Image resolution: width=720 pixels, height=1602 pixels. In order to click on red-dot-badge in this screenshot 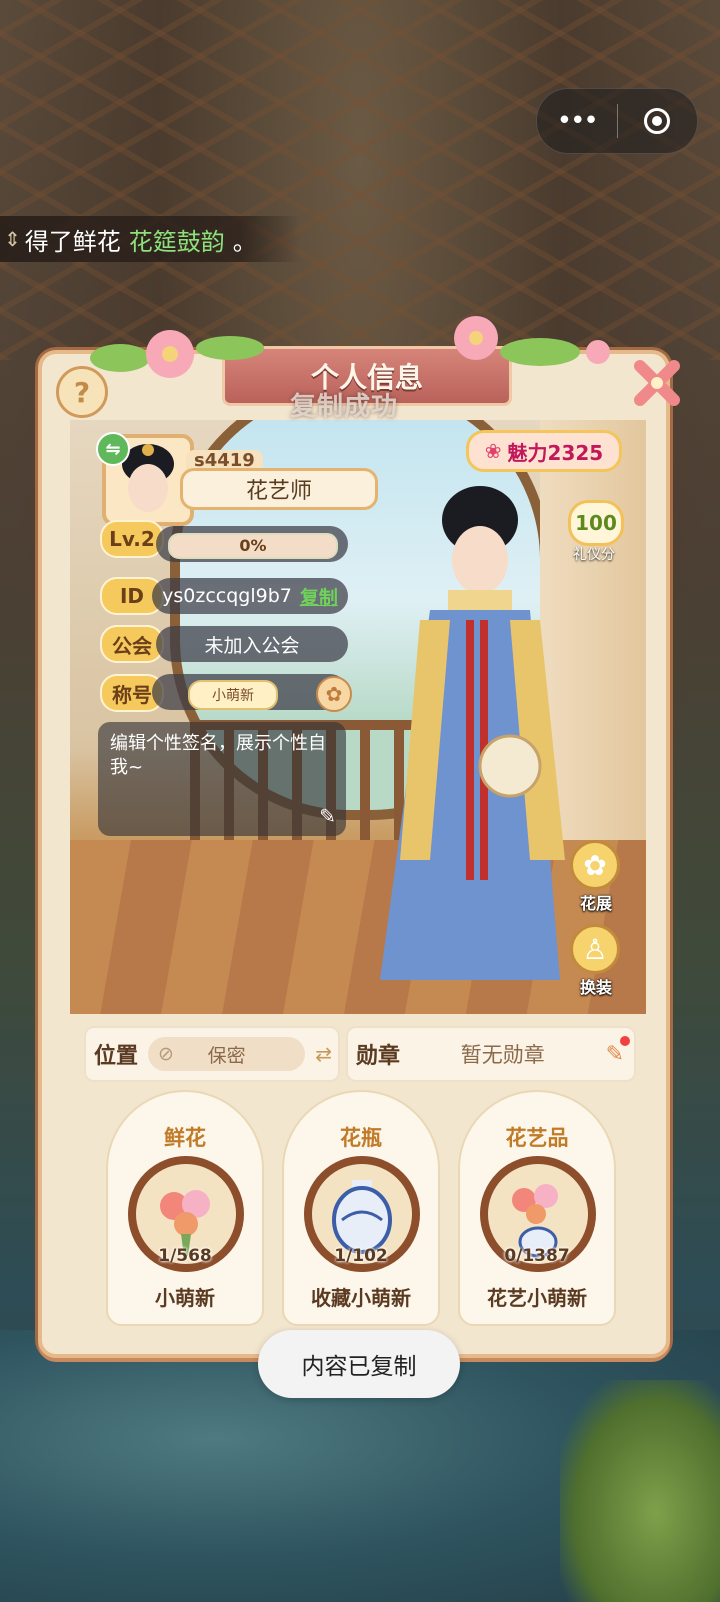, I will do `click(625, 1040)`.